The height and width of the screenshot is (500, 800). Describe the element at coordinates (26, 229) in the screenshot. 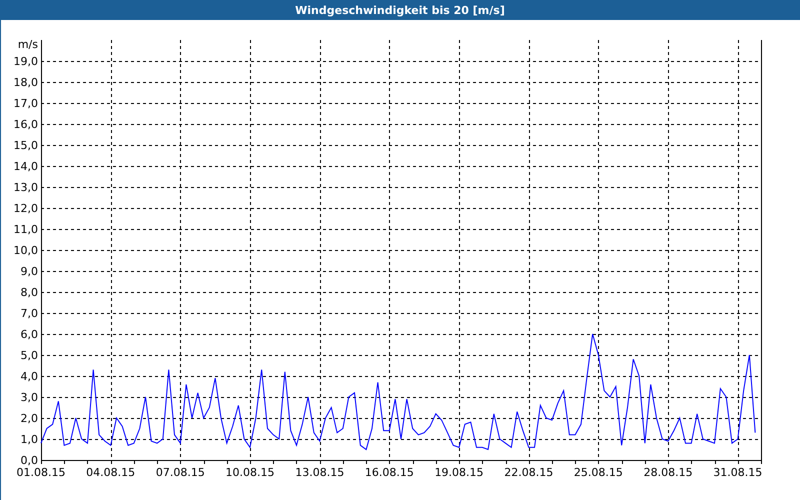

I see `y-tick-label: 11,0` at that location.